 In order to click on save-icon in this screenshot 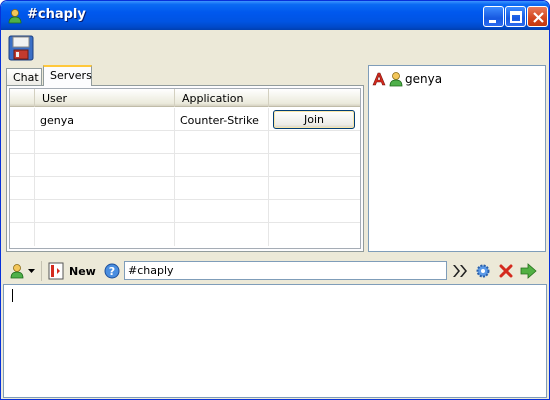, I will do `click(21, 48)`.